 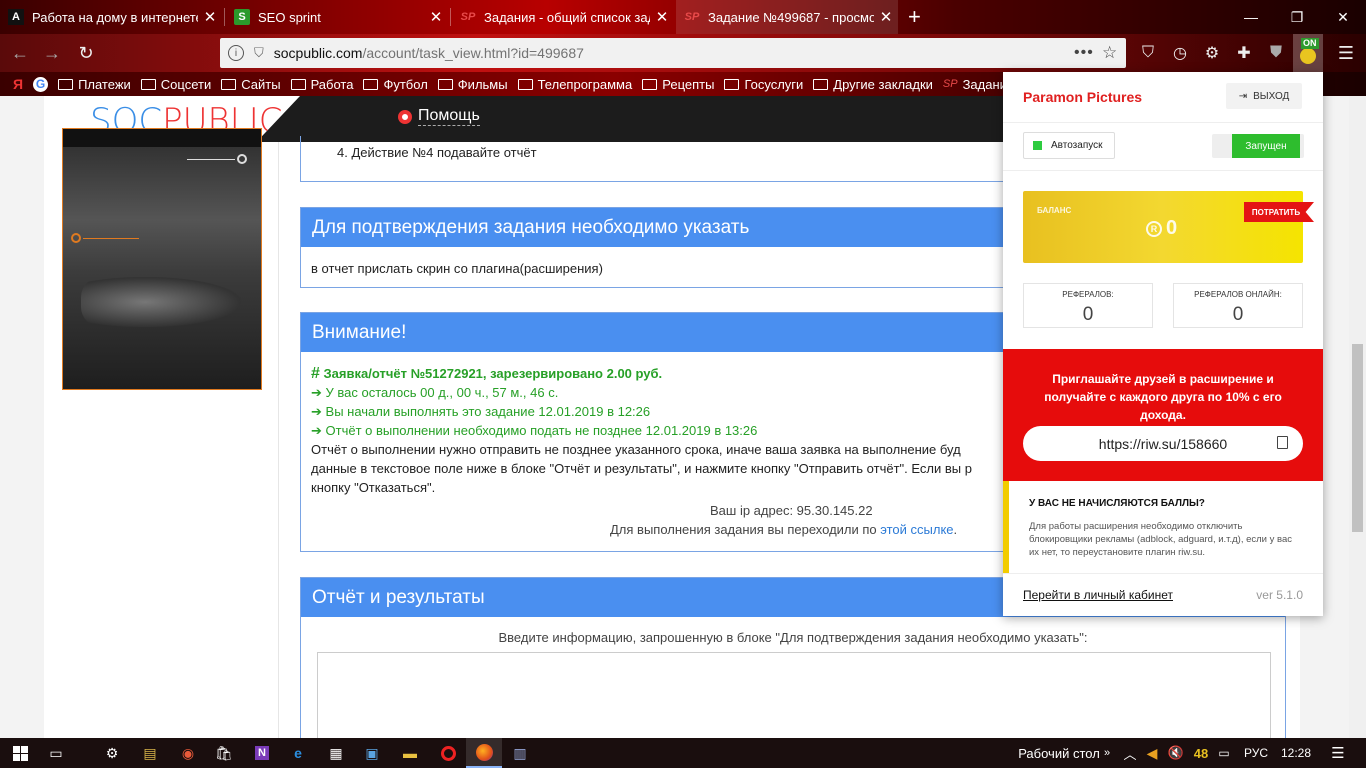 I want to click on tab-favicon: SP, so click(x=692, y=17).